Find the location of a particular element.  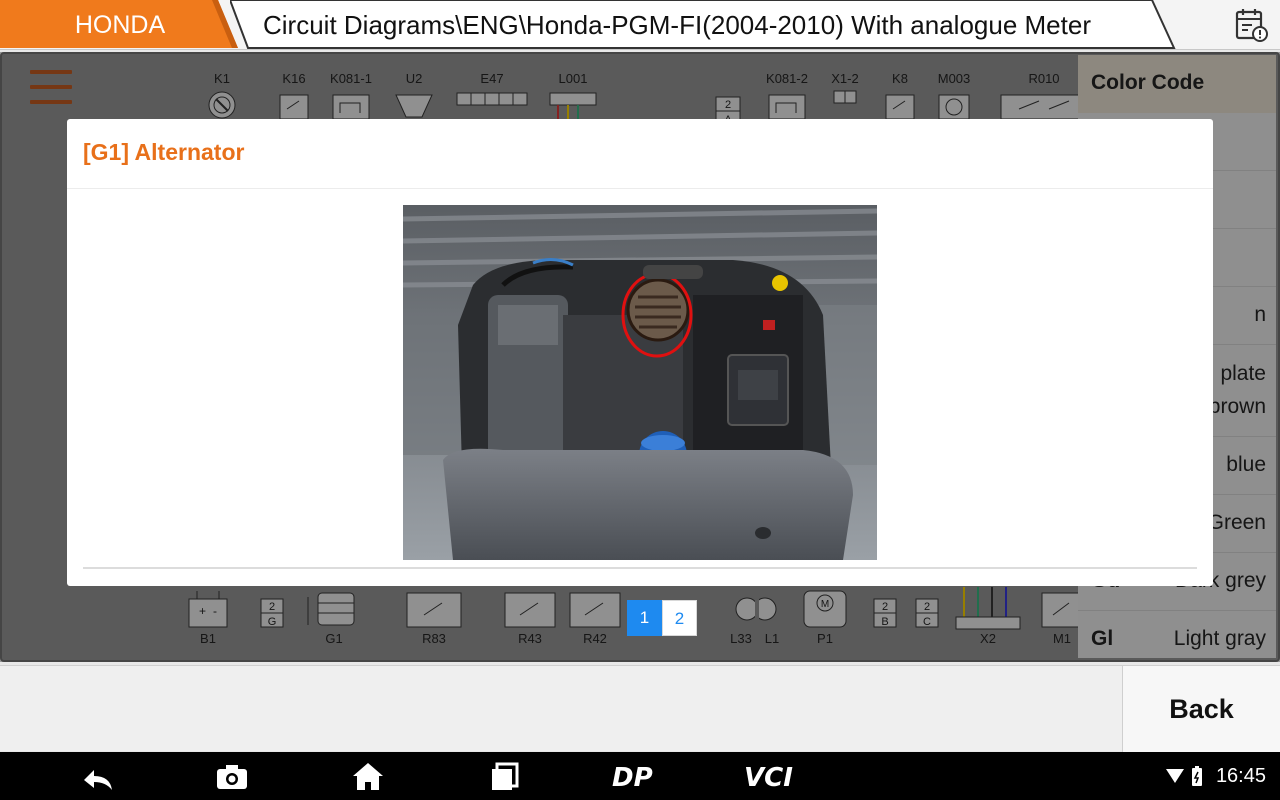

dialog-title: [G1] Alternator is located at coordinates (164, 152).